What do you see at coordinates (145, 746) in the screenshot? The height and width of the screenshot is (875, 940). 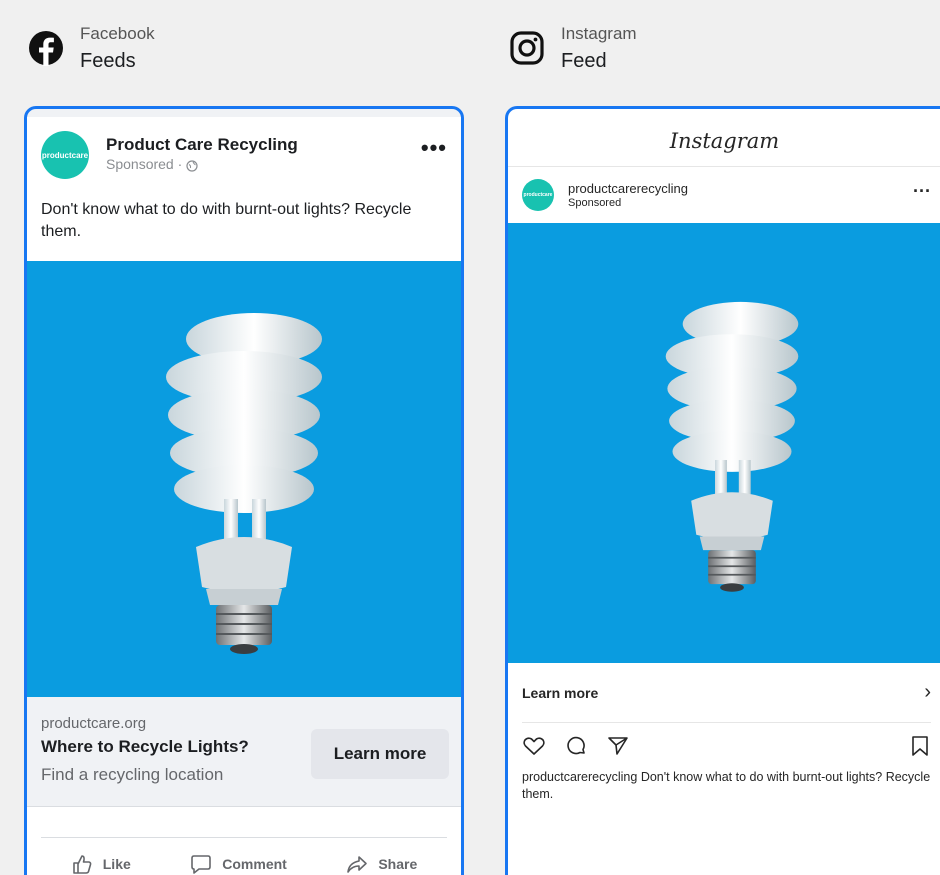 I see `link-headline: Where to Recycle Lights?` at bounding box center [145, 746].